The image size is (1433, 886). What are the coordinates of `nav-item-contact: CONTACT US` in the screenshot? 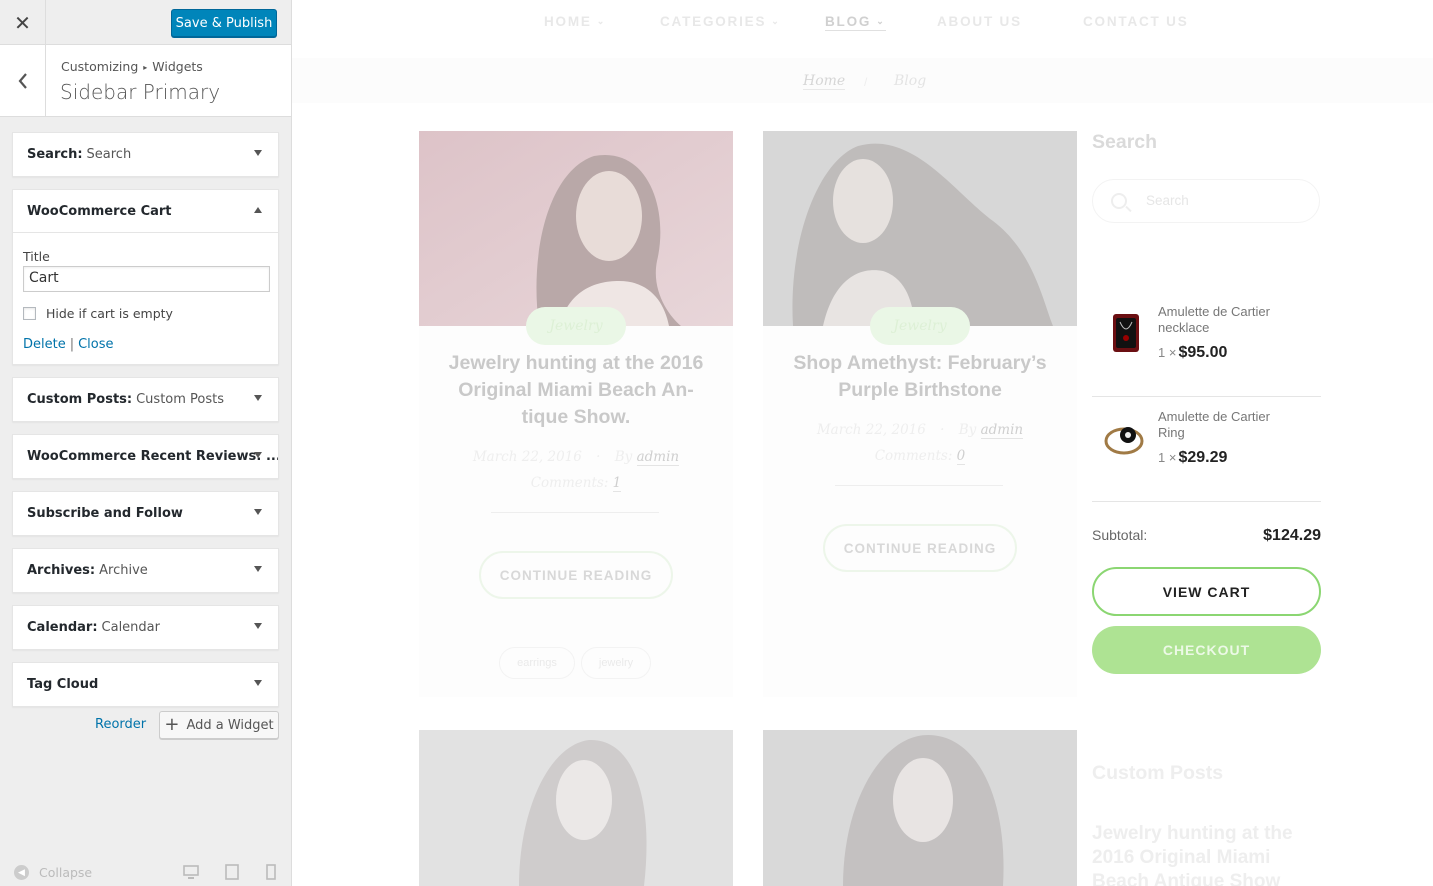 It's located at (1136, 21).